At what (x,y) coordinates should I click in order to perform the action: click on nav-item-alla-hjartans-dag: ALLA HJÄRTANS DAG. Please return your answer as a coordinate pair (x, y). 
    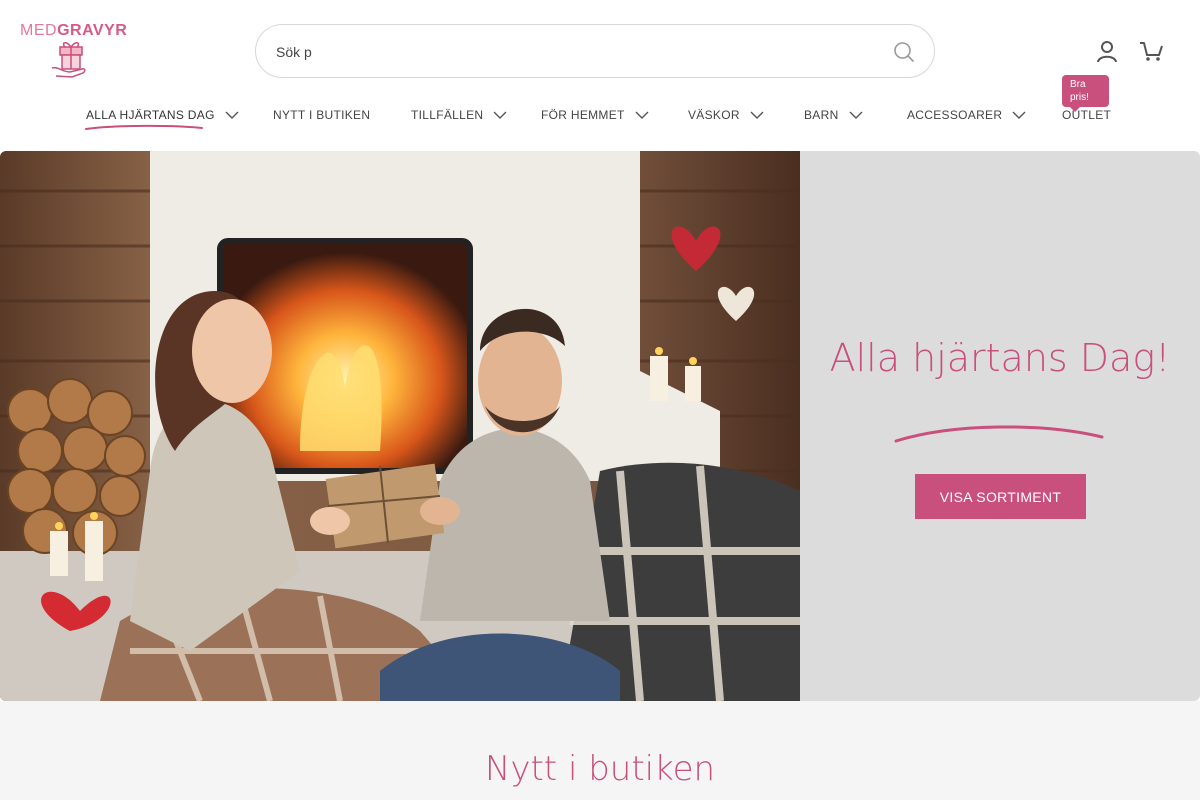
    Looking at the image, I should click on (162, 115).